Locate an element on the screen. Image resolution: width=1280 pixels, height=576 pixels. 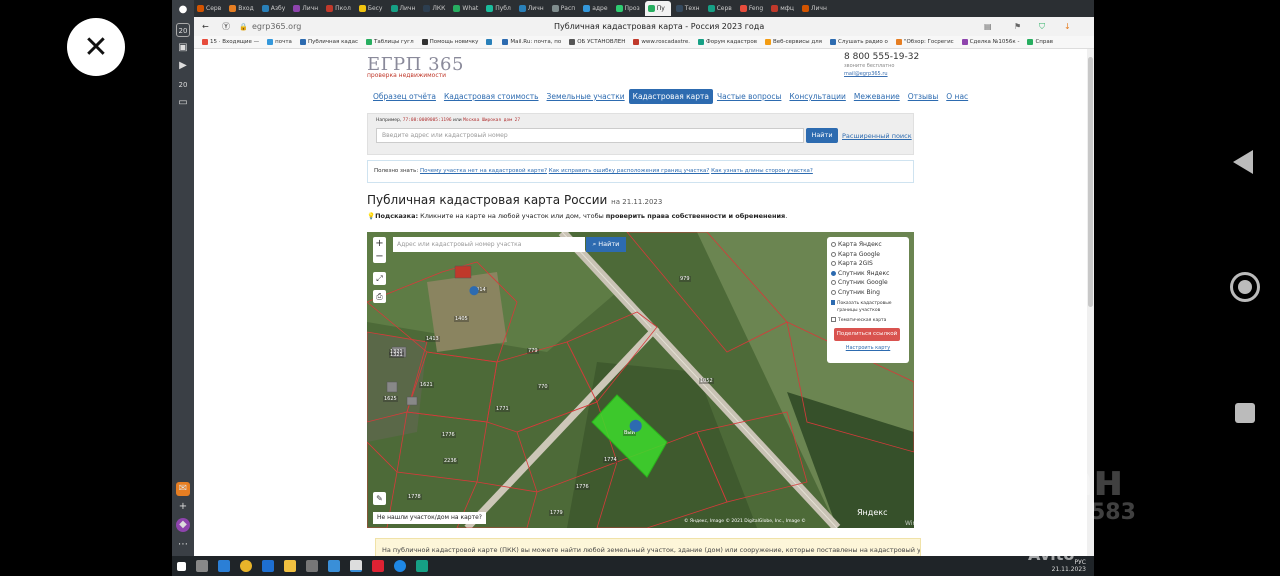
bookmark-item: Публичная кадас is located at coordinates (328, 42).